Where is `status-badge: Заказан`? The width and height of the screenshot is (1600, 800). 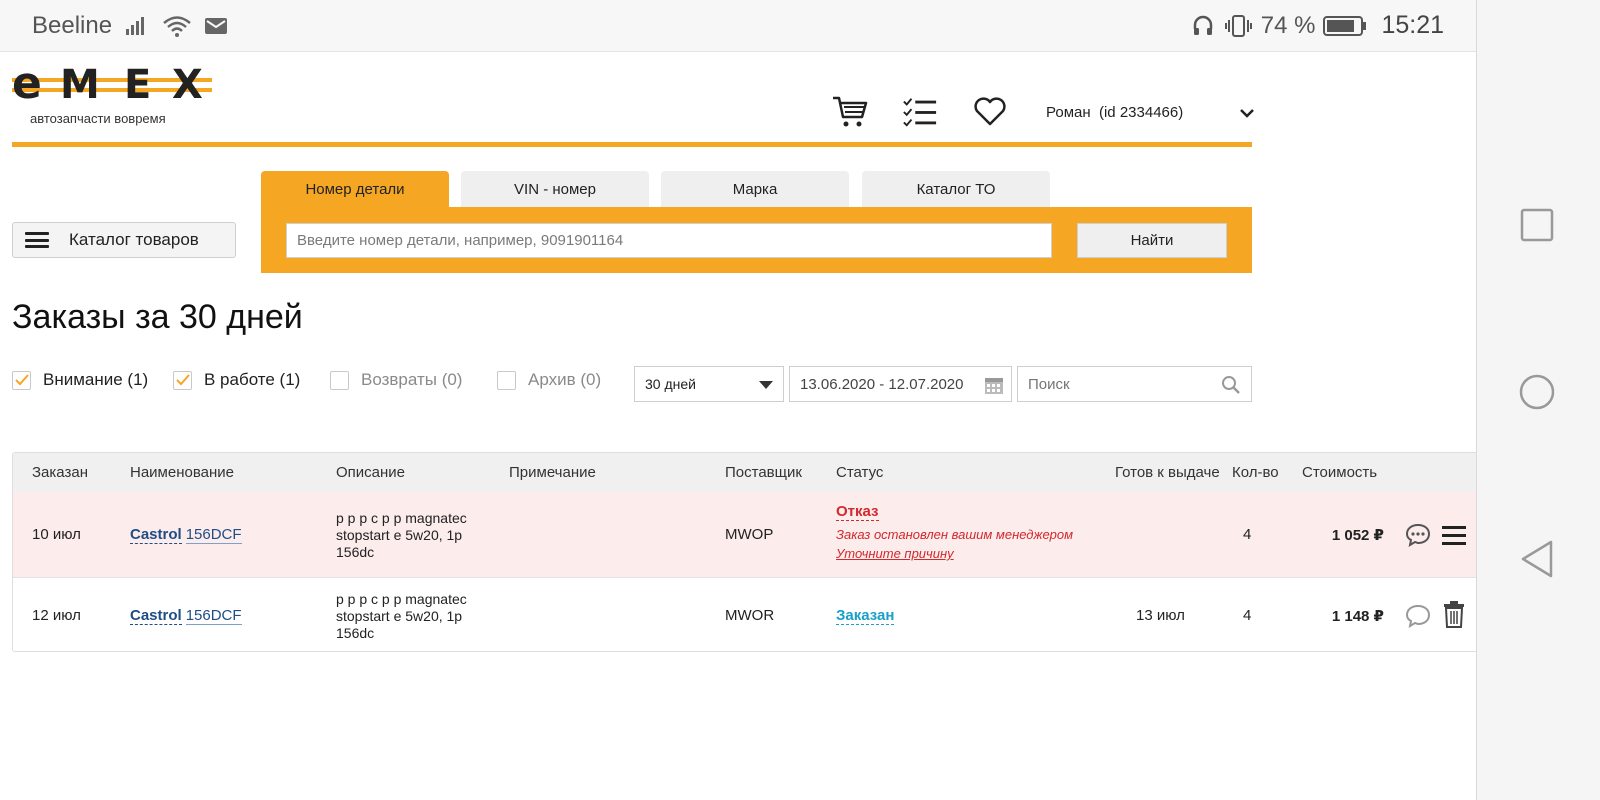 status-badge: Заказан is located at coordinates (865, 616).